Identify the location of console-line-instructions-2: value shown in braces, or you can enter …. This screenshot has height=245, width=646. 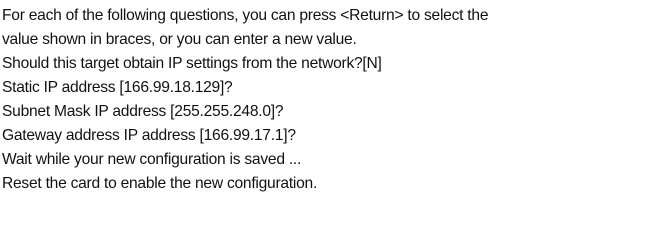
(179, 39).